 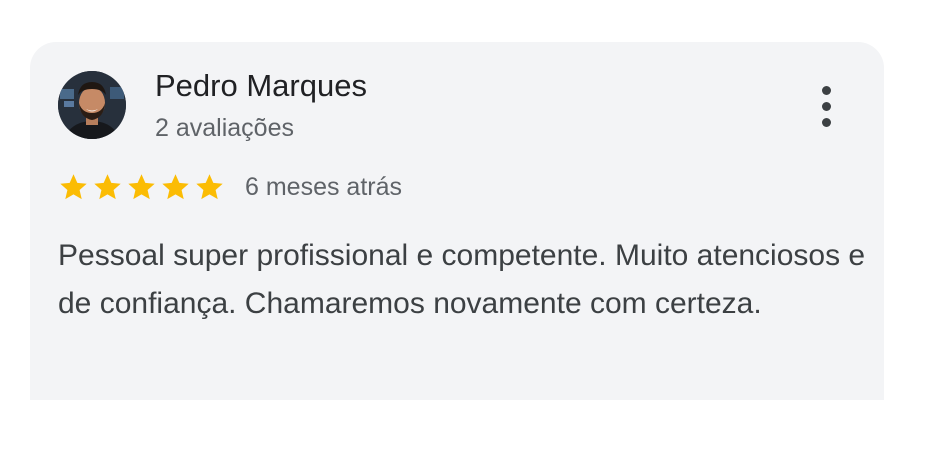 What do you see at coordinates (261, 86) in the screenshot?
I see `reviewer-name: Pedro Marques` at bounding box center [261, 86].